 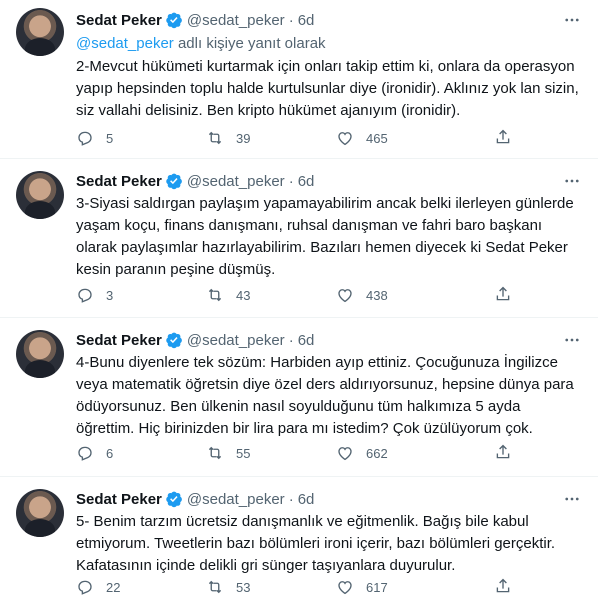 I want to click on like-button: 617, so click(x=401, y=587).